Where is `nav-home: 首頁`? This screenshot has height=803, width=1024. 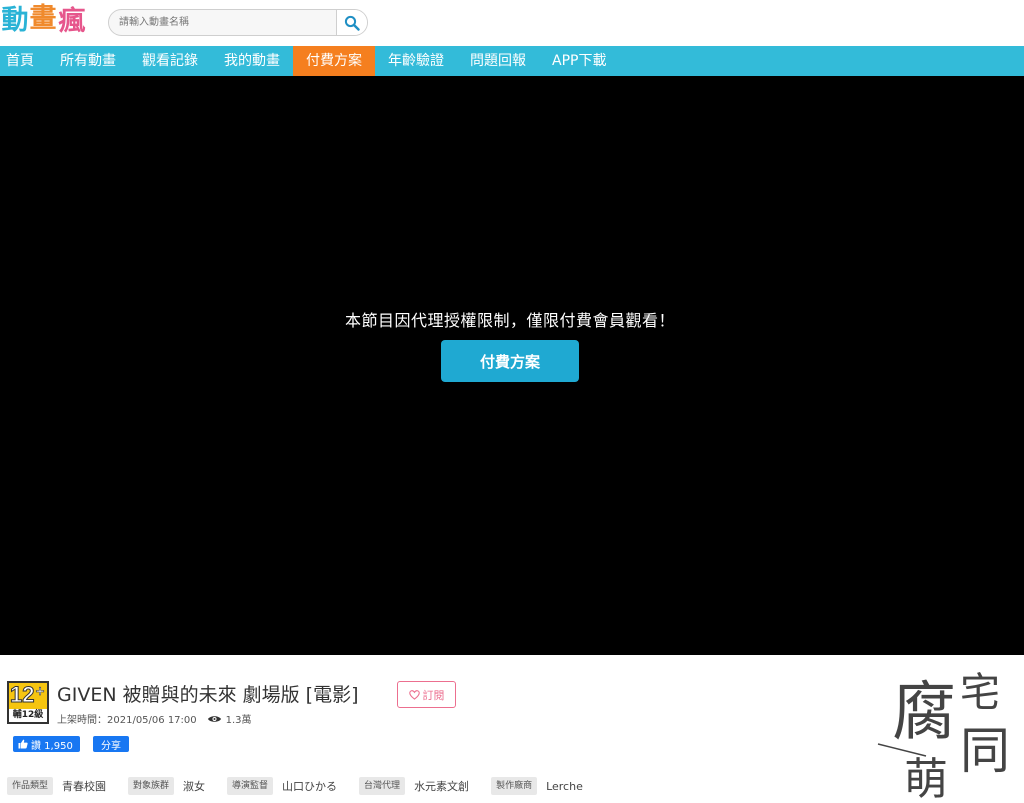
nav-home: 首頁 is located at coordinates (23, 61).